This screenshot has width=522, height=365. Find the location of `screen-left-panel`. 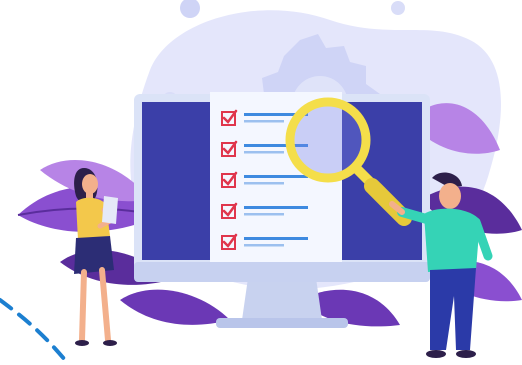

screen-left-panel is located at coordinates (177, 181).